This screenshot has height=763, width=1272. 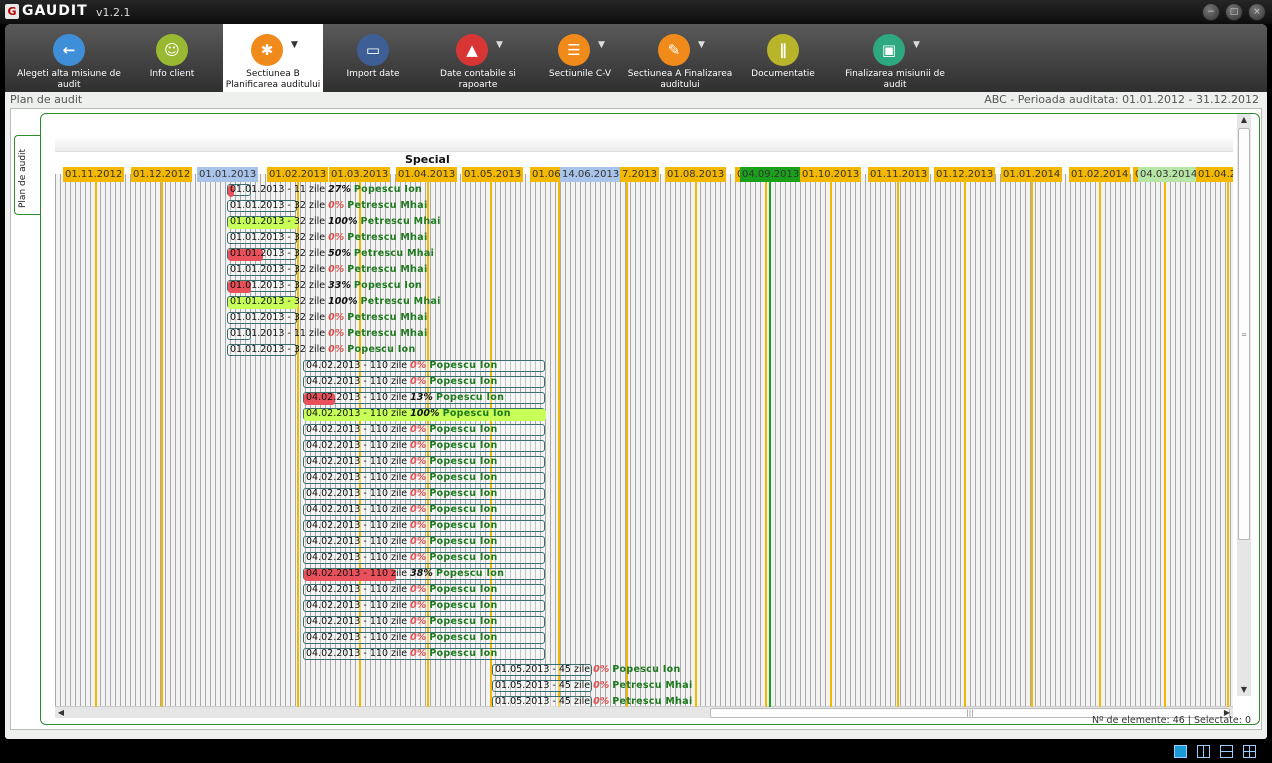 I want to click on toolbar-label: Alegeti alta misiune de audit, so click(x=69, y=79).